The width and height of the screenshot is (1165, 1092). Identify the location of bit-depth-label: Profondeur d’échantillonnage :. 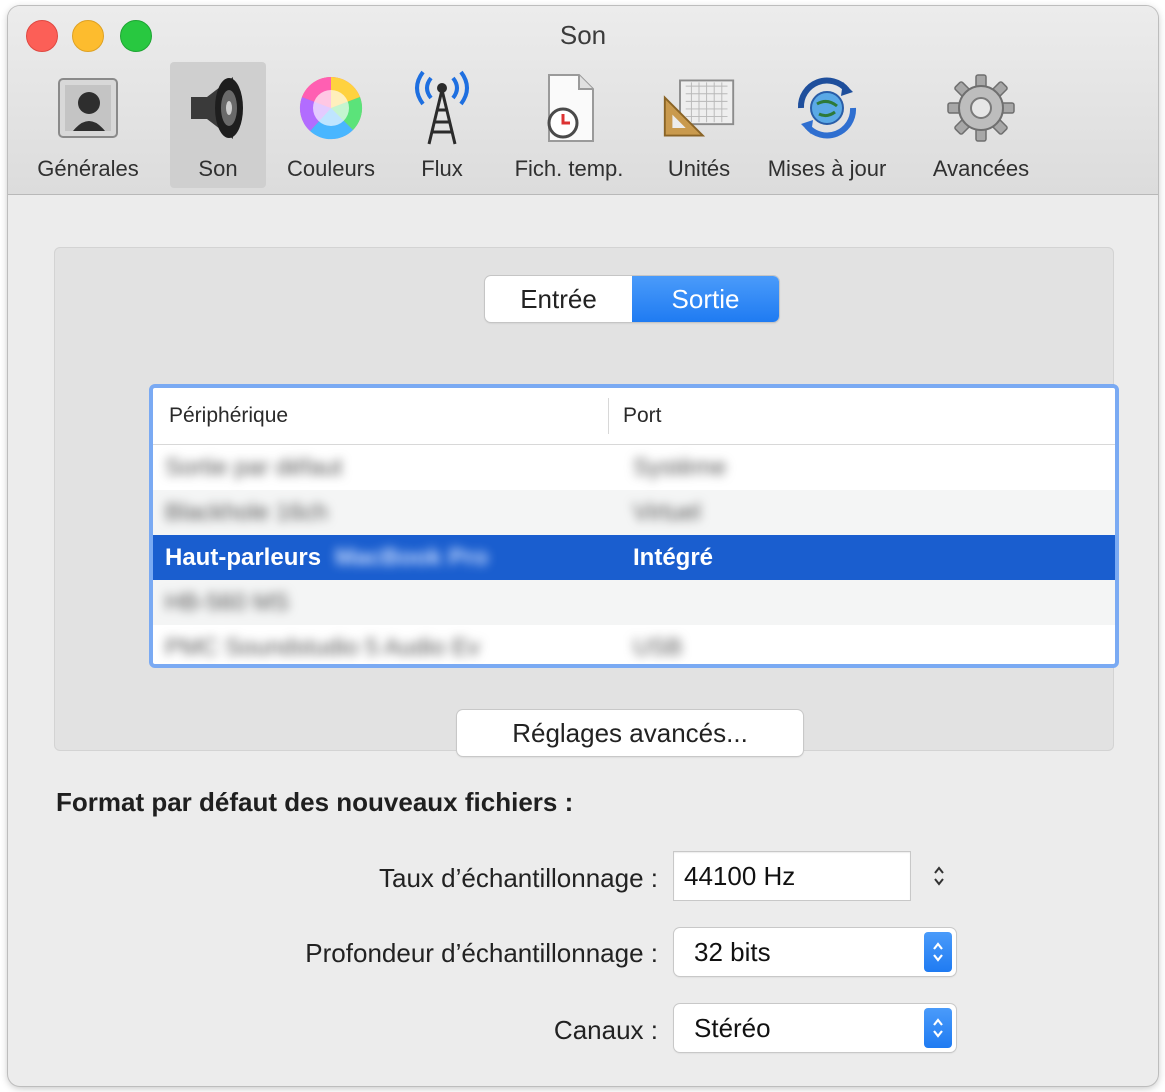
(481, 953).